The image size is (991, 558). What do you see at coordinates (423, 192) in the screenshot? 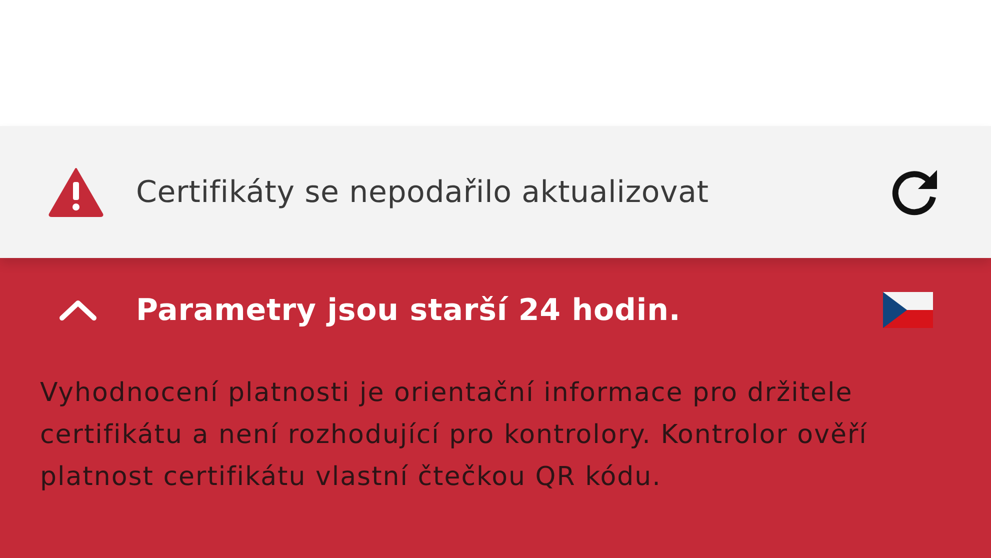
I see `banner-message: Certifikáty se nepodařilo aktualizovat` at bounding box center [423, 192].